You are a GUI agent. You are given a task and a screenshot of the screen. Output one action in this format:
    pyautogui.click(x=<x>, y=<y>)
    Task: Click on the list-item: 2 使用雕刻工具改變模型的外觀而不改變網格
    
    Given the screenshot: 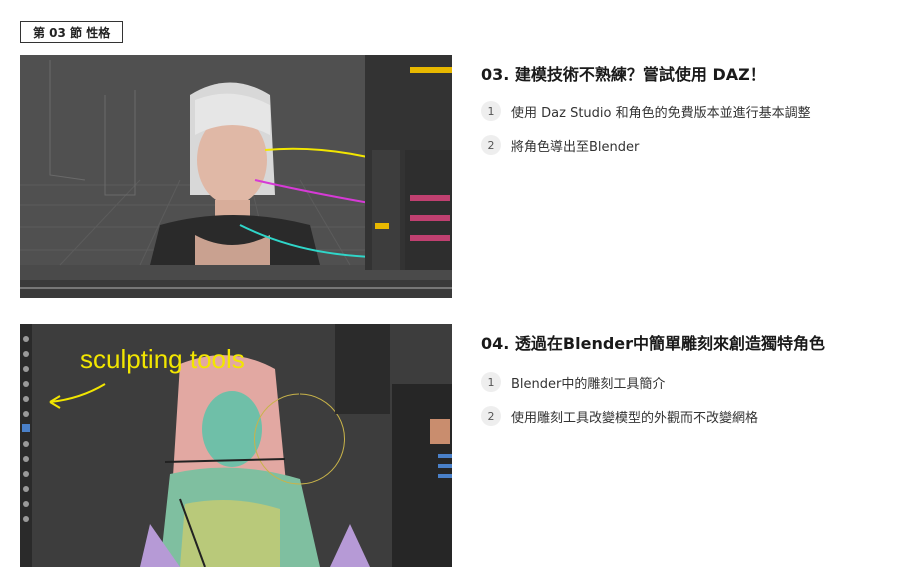 What is the action you would take?
    pyautogui.click(x=619, y=416)
    